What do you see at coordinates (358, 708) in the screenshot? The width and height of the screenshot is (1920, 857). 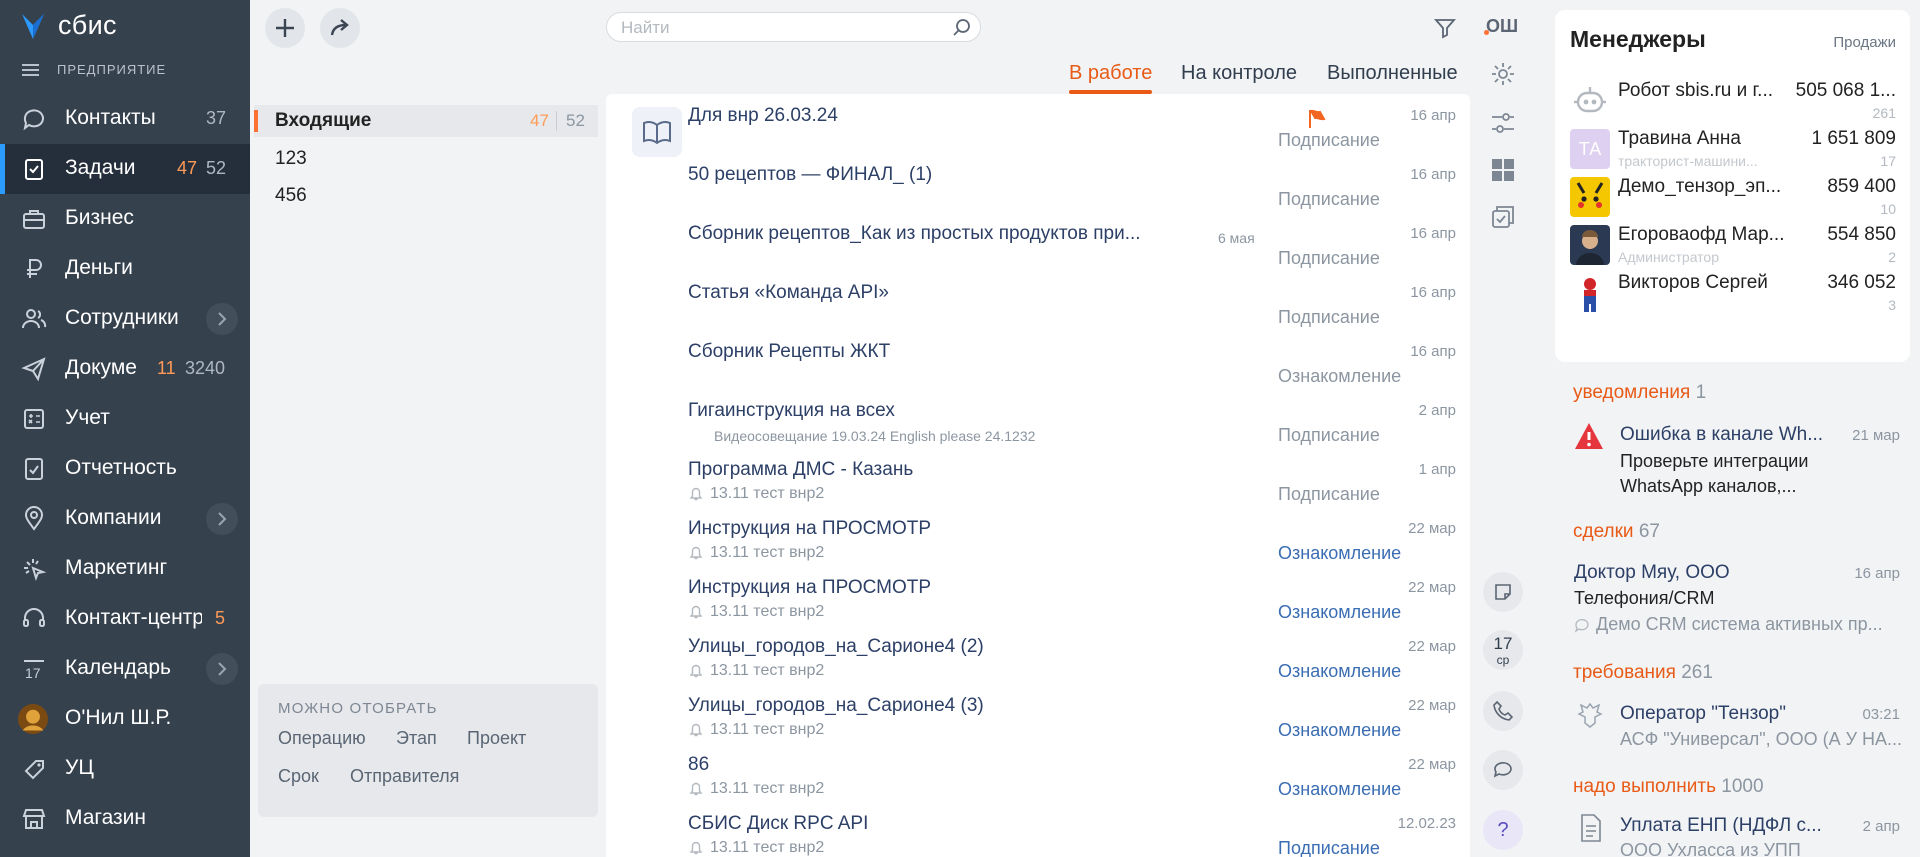 I see `filter-title: МОЖНО ОТОБРАТЬ` at bounding box center [358, 708].